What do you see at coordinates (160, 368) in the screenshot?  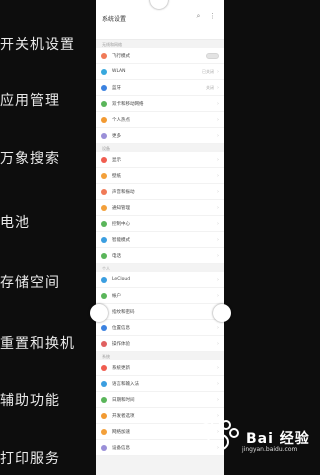 I see `settings-row: 系统更新 ›` at bounding box center [160, 368].